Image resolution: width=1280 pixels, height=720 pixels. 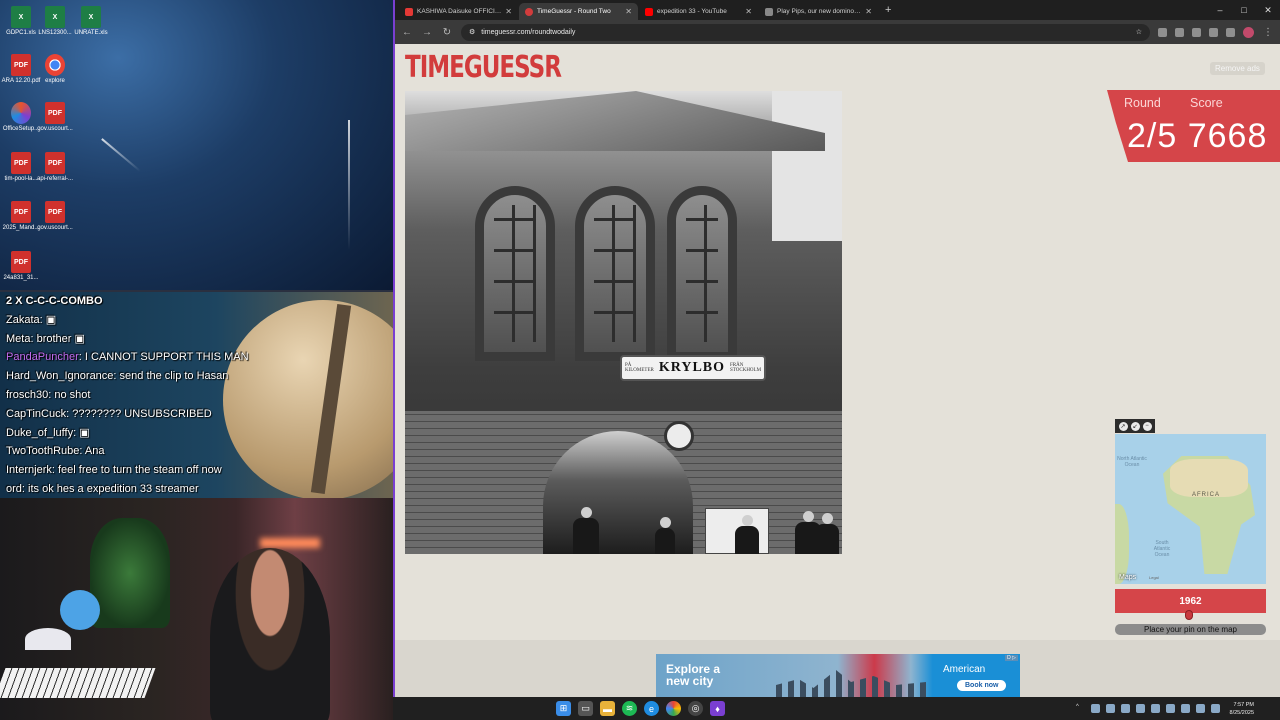 What do you see at coordinates (1244, 10) in the screenshot?
I see `maximize-button: □` at bounding box center [1244, 10].